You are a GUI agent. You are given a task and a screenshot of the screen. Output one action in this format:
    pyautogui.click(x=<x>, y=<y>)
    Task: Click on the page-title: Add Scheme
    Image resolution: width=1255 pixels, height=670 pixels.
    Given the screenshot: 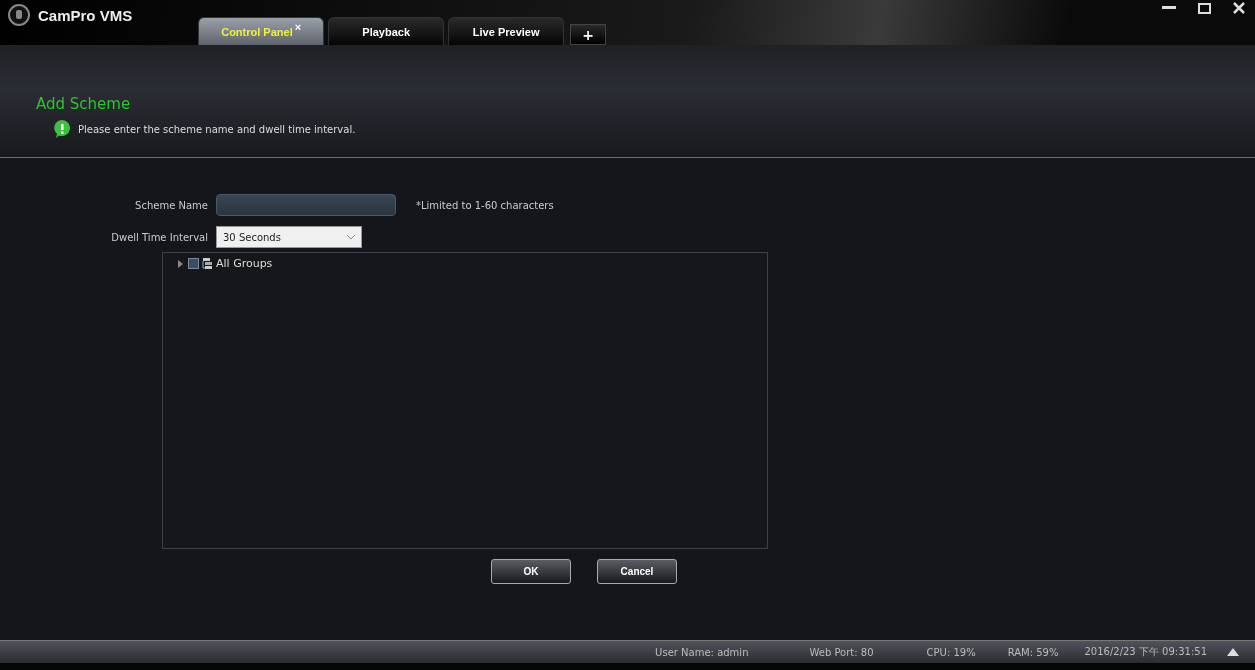 What is the action you would take?
    pyautogui.click(x=84, y=104)
    